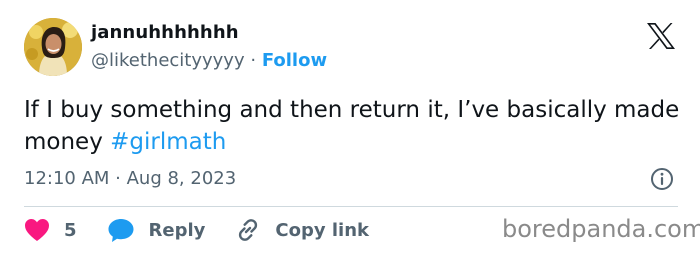 Image resolution: width=700 pixels, height=257 pixels. Describe the element at coordinates (70, 230) in the screenshot. I see `like-count: 5` at that location.